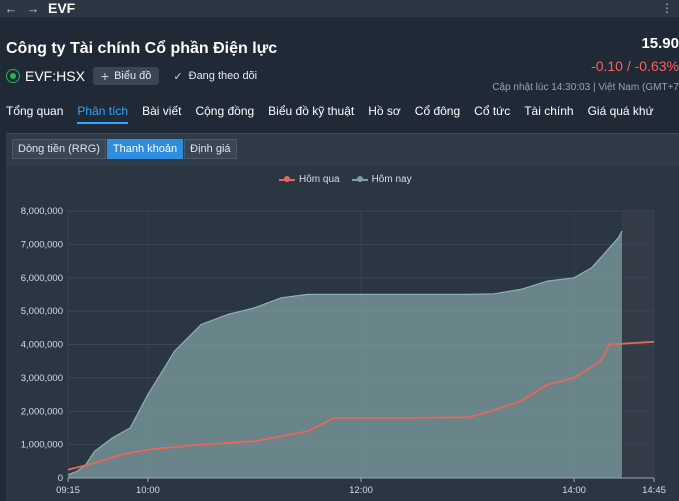  What do you see at coordinates (103, 114) in the screenshot?
I see `tab-analysis: Phân tích` at bounding box center [103, 114].